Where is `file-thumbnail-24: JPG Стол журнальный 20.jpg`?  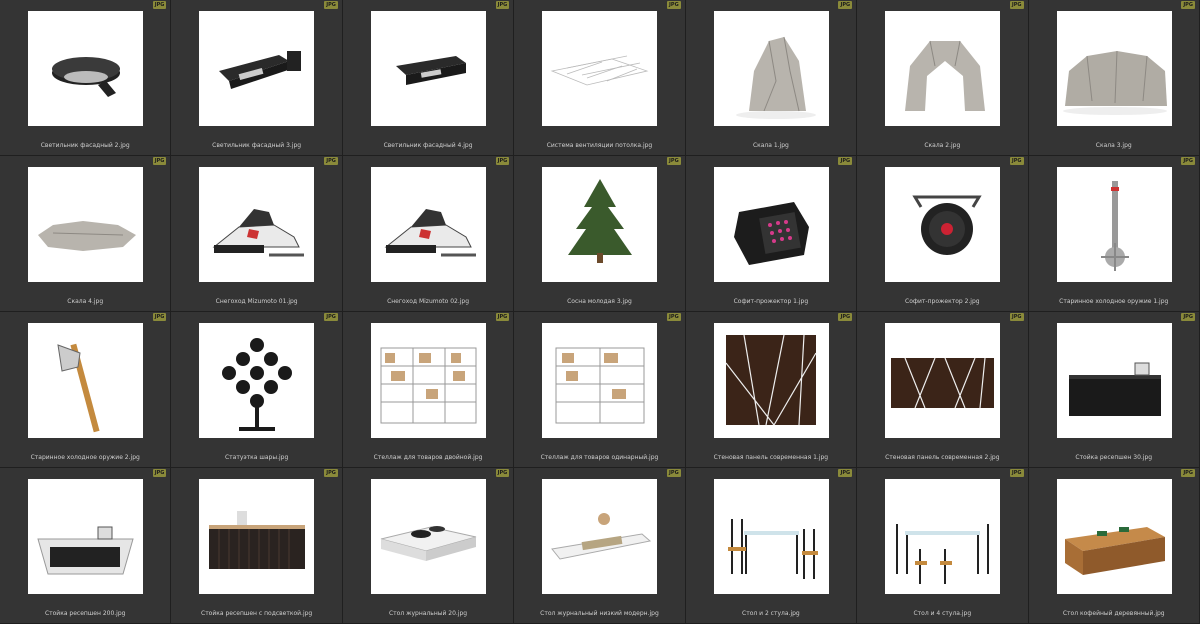 file-thumbnail-24: JPG Стол журнальный 20.jpg is located at coordinates (428, 546).